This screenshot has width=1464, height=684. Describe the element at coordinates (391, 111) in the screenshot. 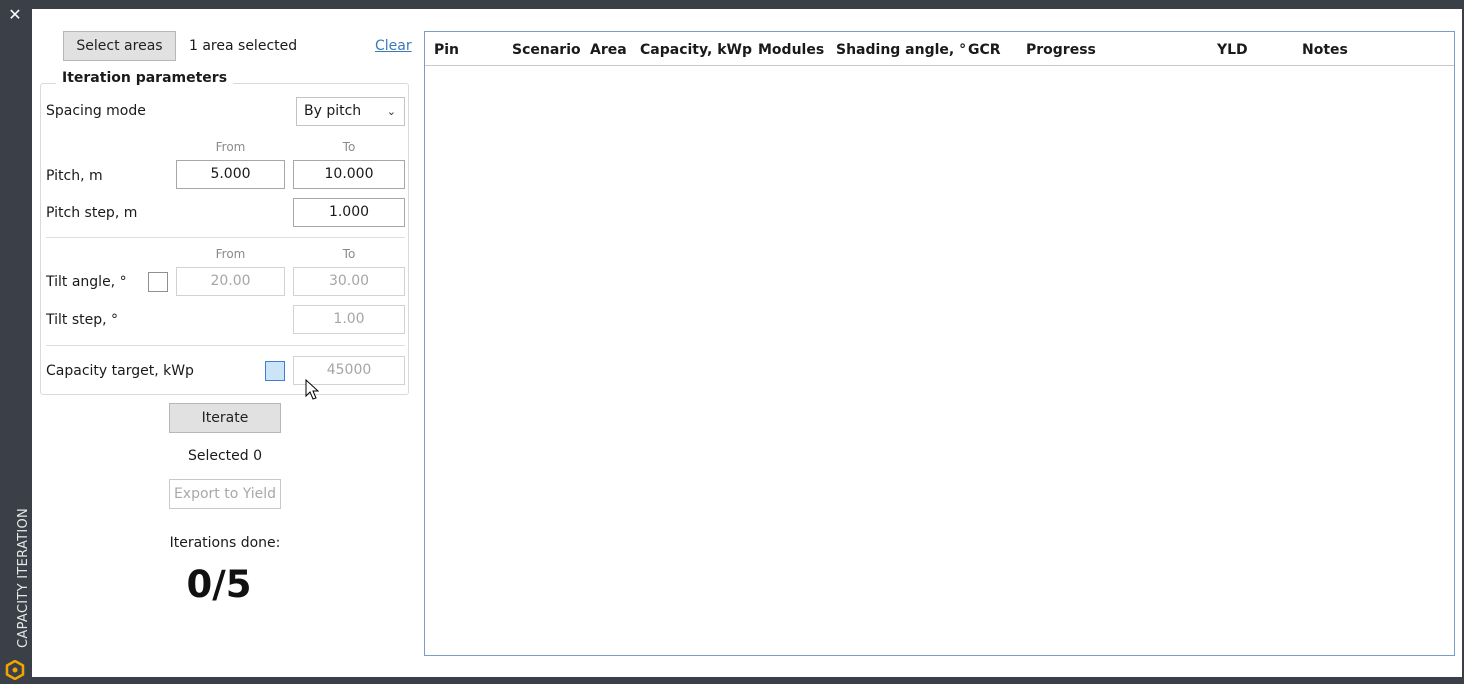

I see `chevron-down-icon: ⌄` at that location.